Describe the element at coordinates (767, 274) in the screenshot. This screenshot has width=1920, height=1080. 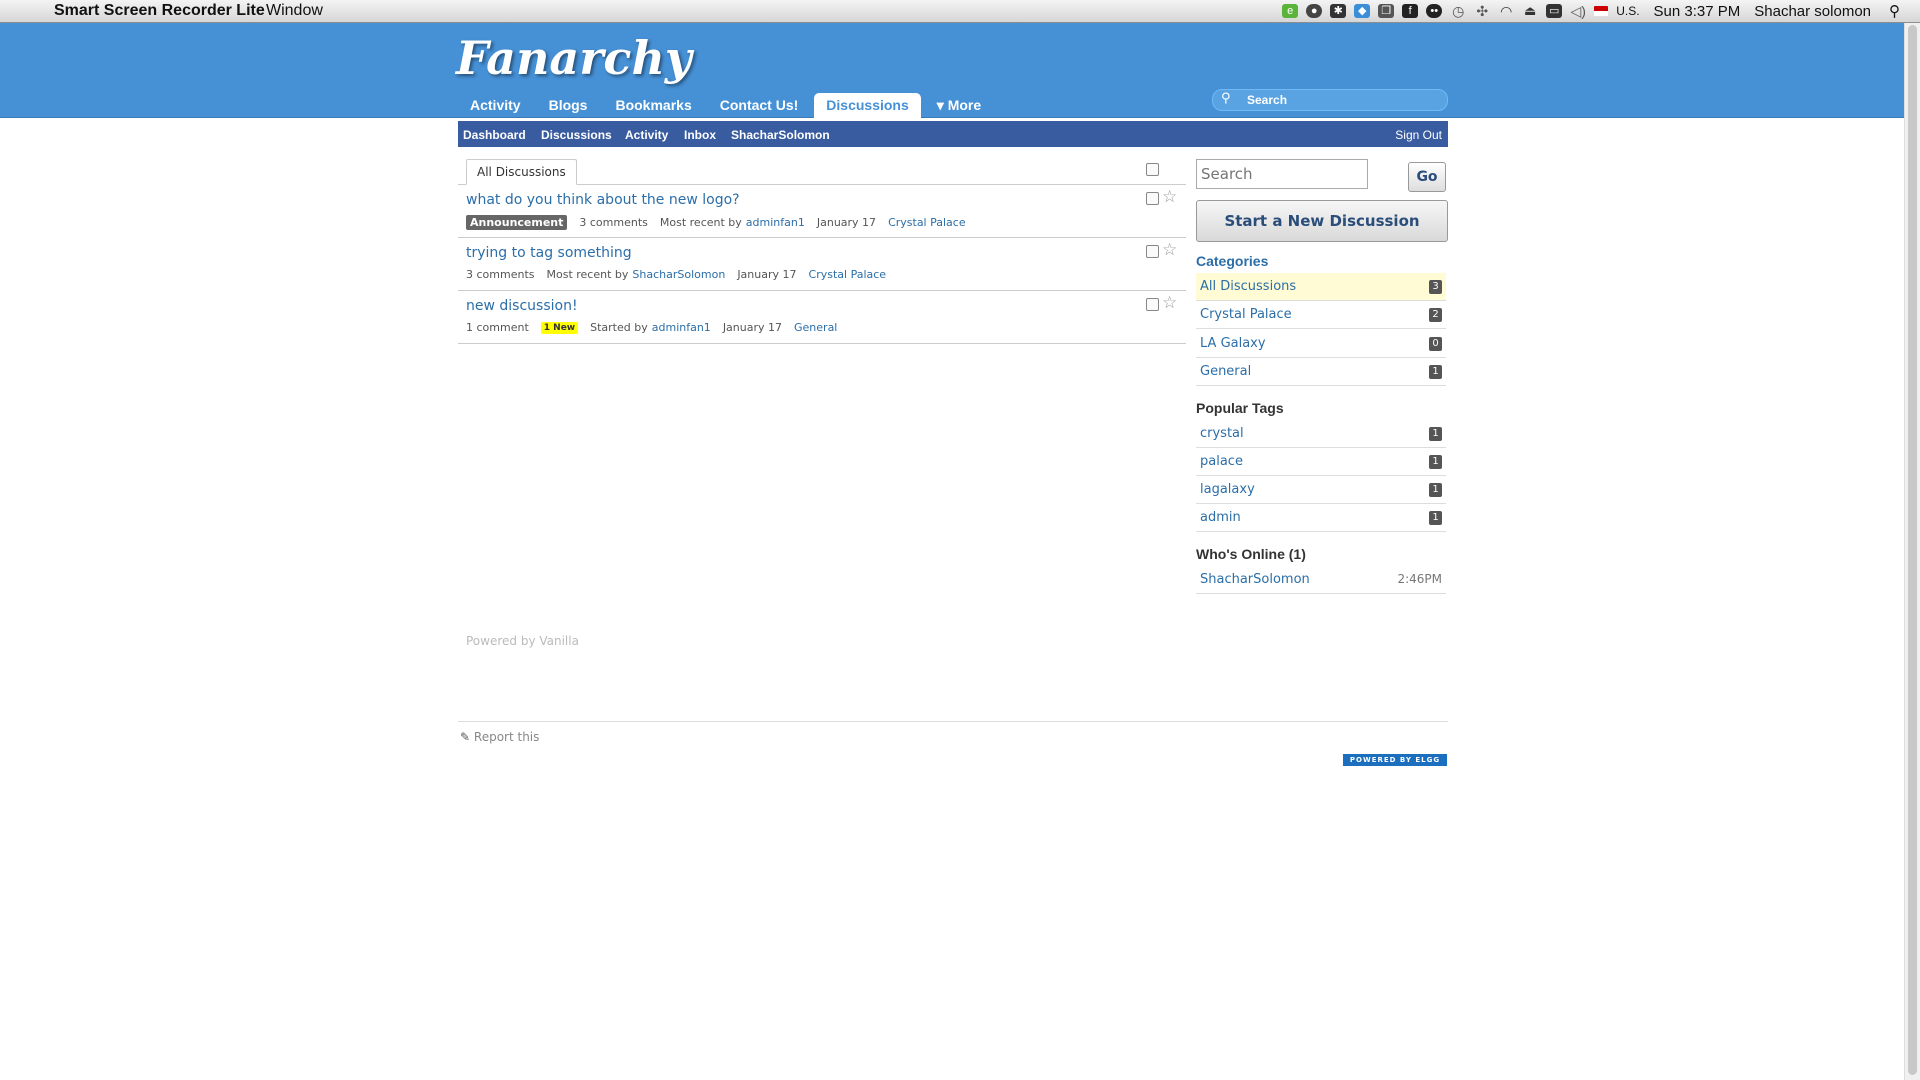
I see `discussion-date: January 17` at that location.